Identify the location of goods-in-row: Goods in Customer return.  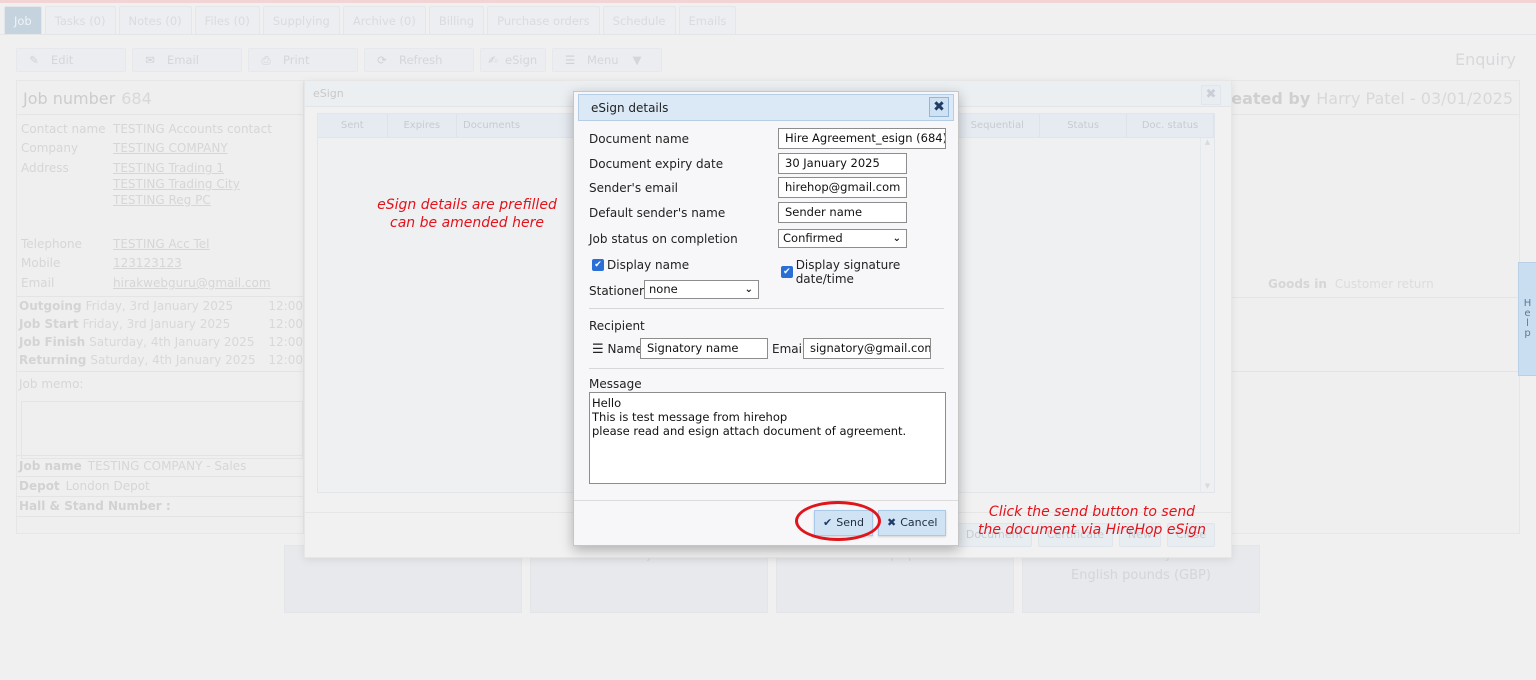
(1351, 284).